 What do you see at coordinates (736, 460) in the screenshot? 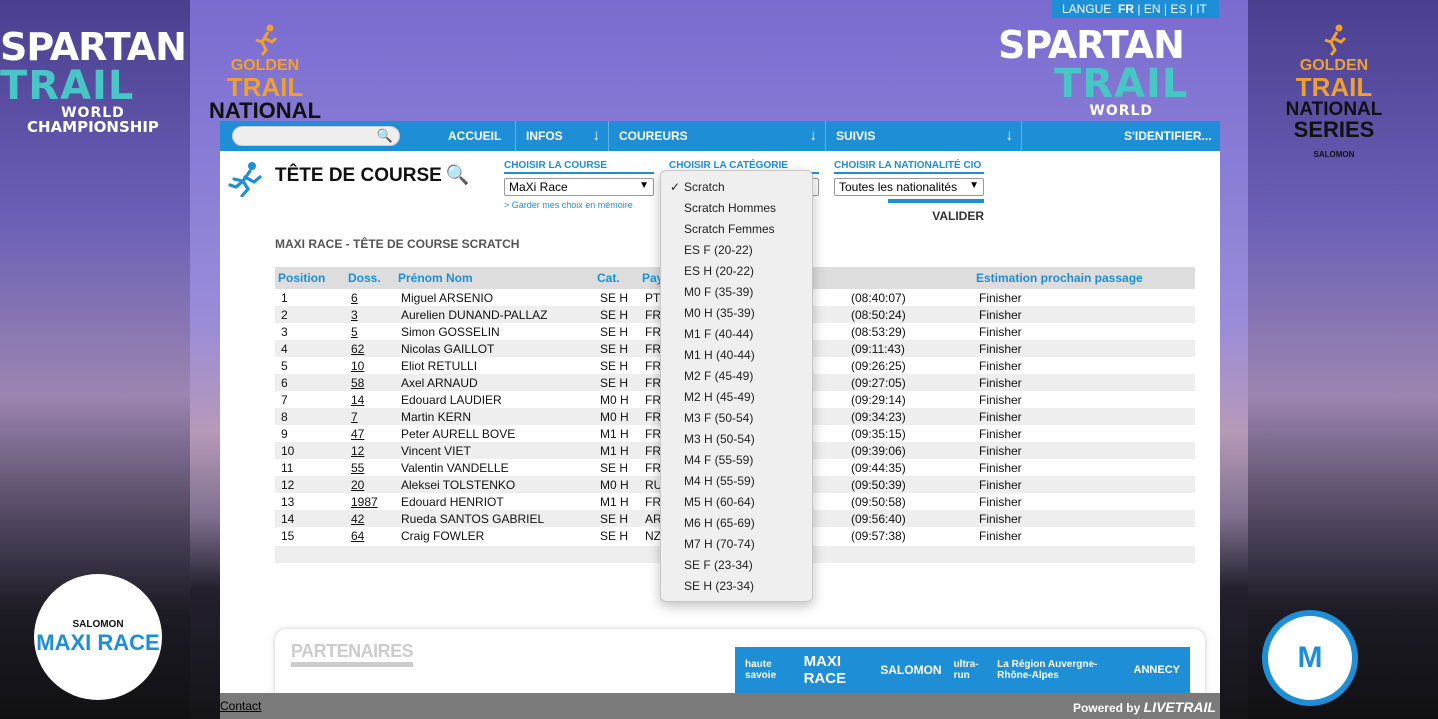
I see `dropdown-option: M4 F (55-59)` at bounding box center [736, 460].